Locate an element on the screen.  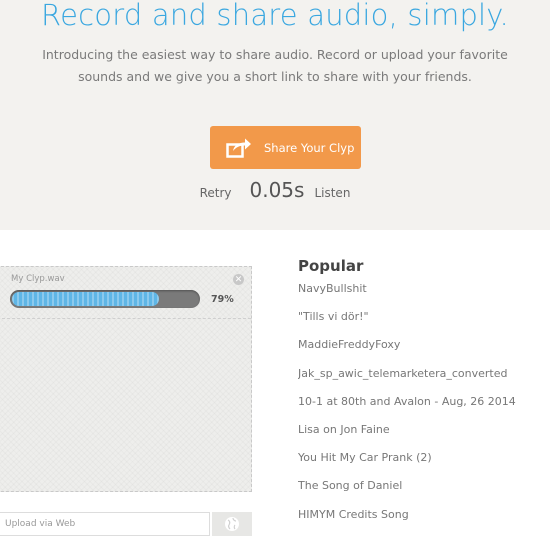
recording-controls: Retry 0.05s Listen is located at coordinates (275, 192).